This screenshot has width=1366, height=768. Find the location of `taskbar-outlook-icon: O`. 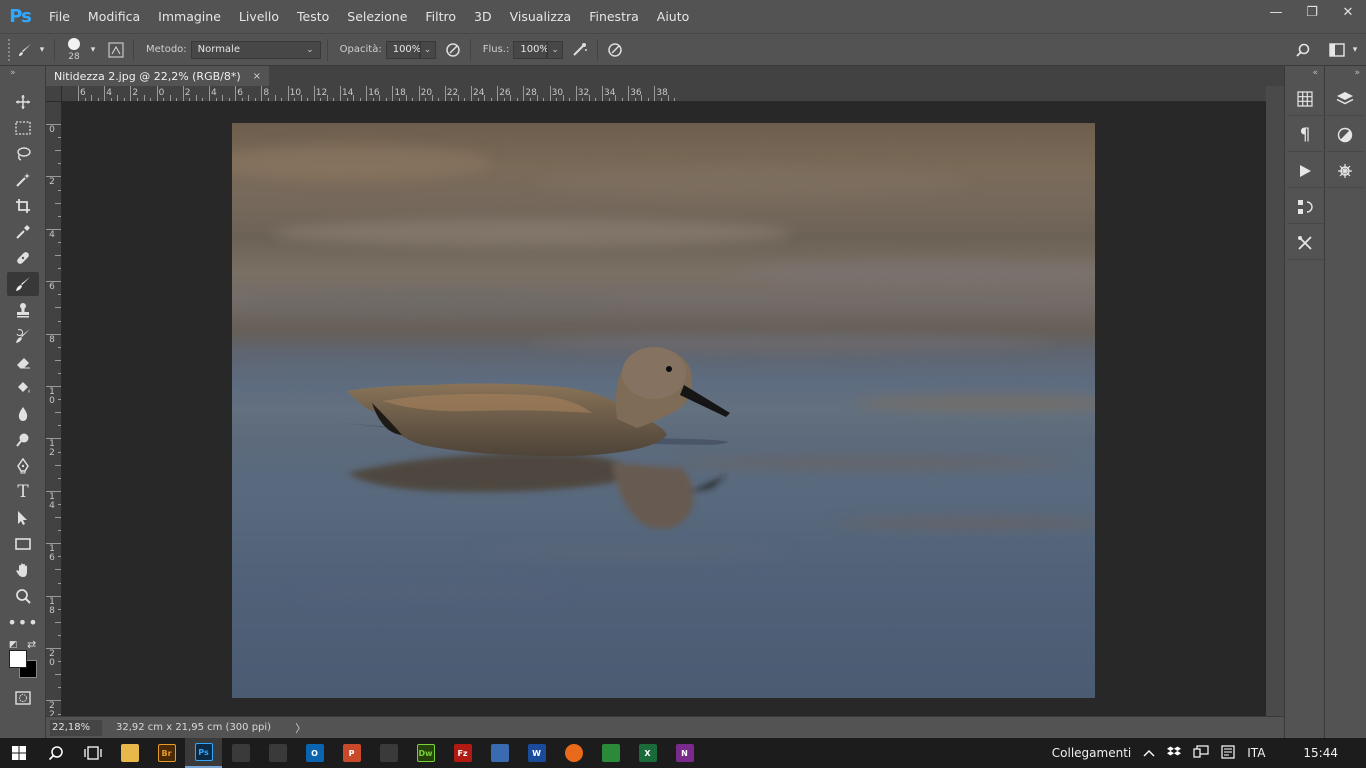

taskbar-outlook-icon: O is located at coordinates (314, 753).